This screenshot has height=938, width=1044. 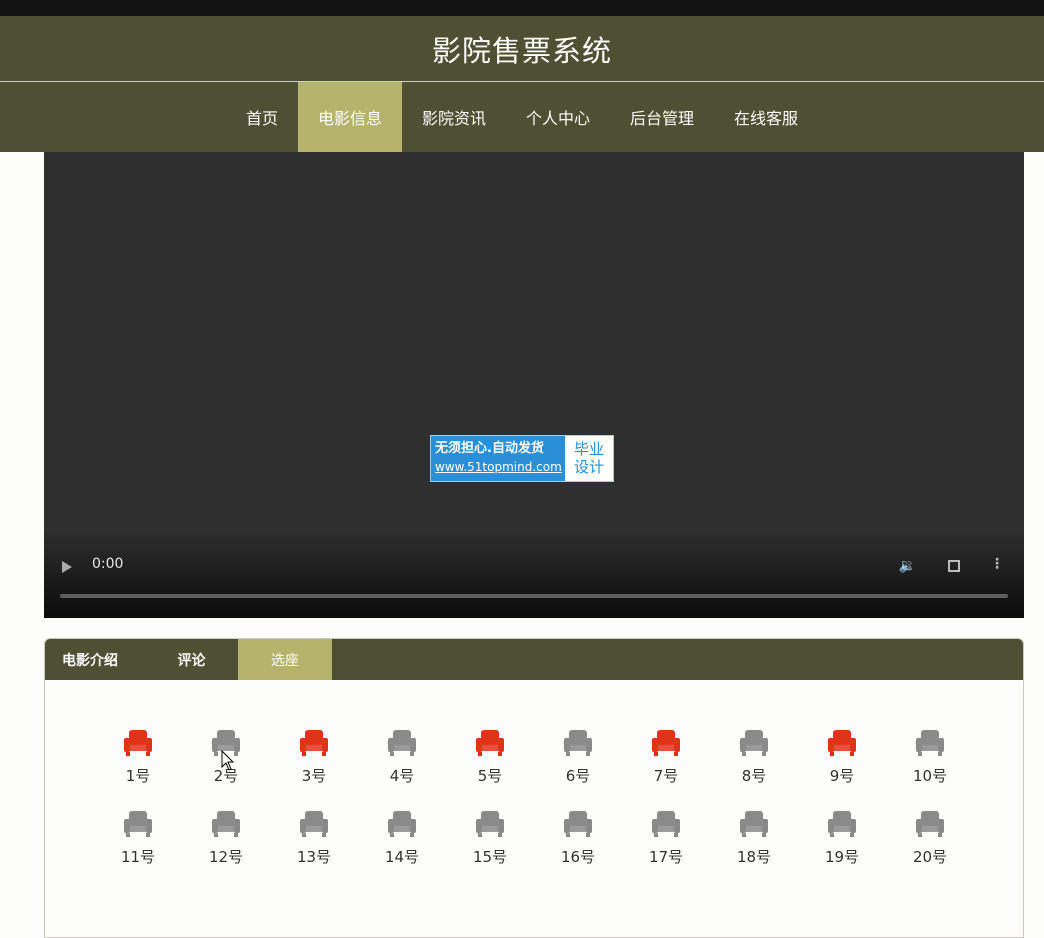 I want to click on nav-item-label: 影院资讯, so click(x=453, y=118).